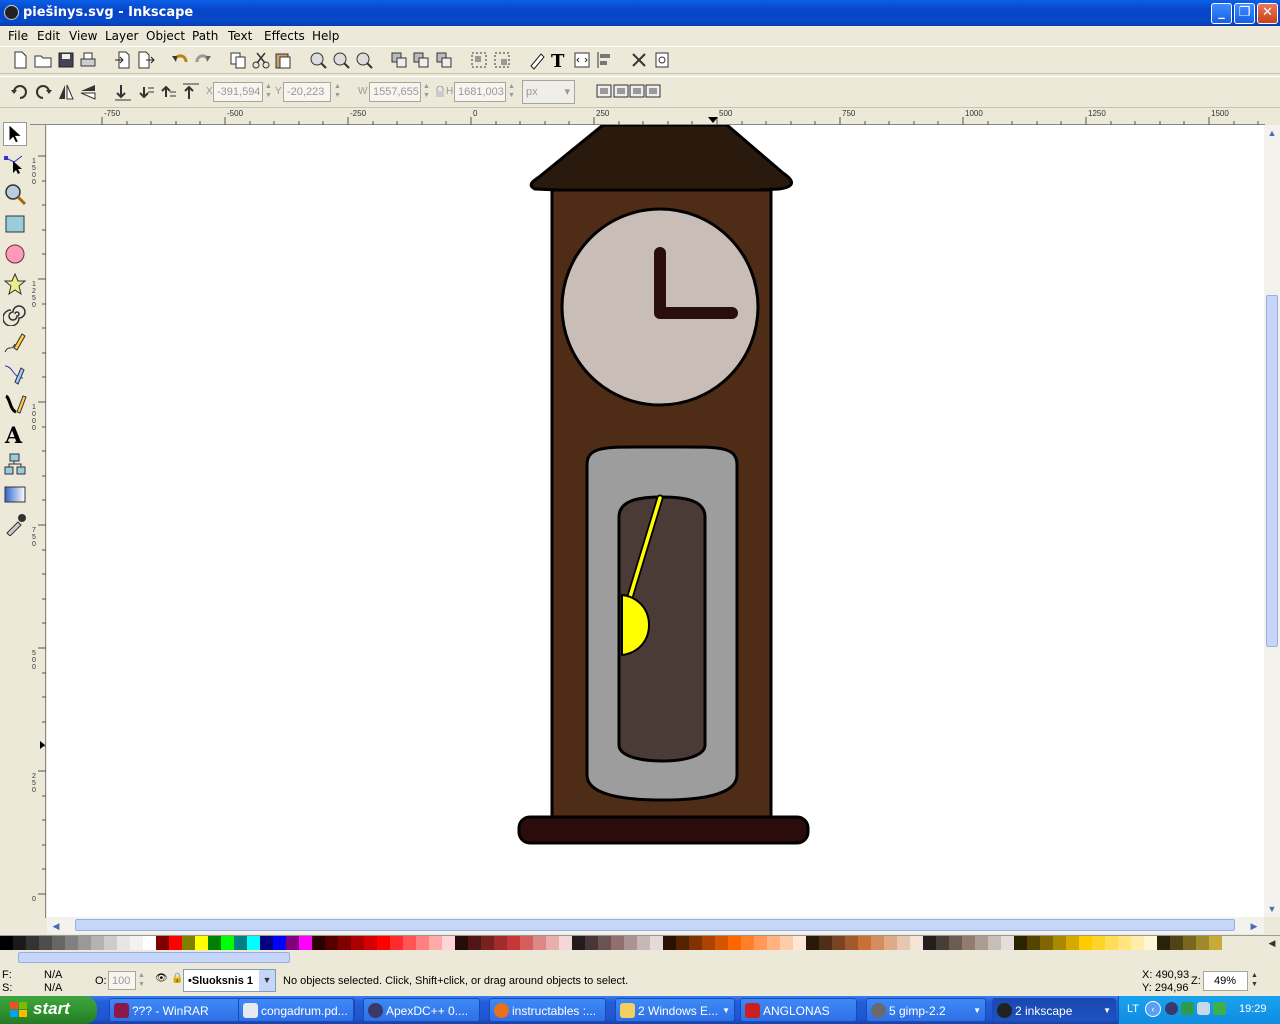 The height and width of the screenshot is (1024, 1280). What do you see at coordinates (20, 92) in the screenshot?
I see `rotate-ccw-icon` at bounding box center [20, 92].